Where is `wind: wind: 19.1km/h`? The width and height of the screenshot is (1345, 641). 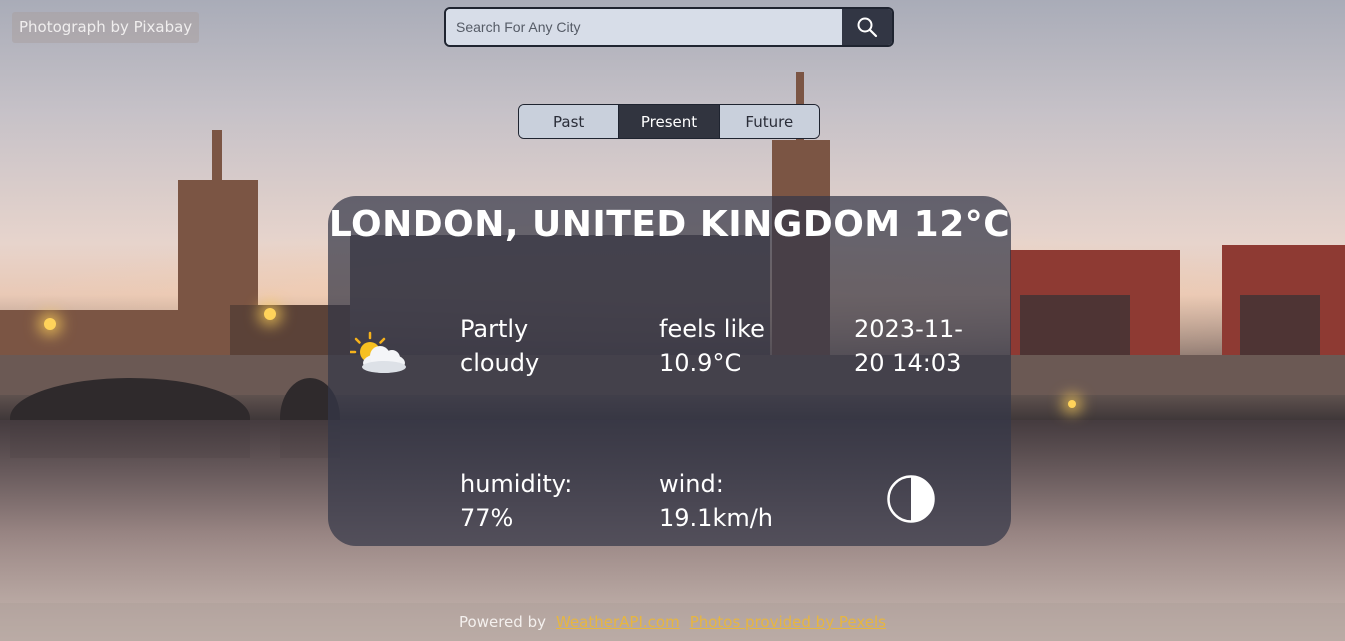 wind: wind: 19.1km/h is located at coordinates (734, 501).